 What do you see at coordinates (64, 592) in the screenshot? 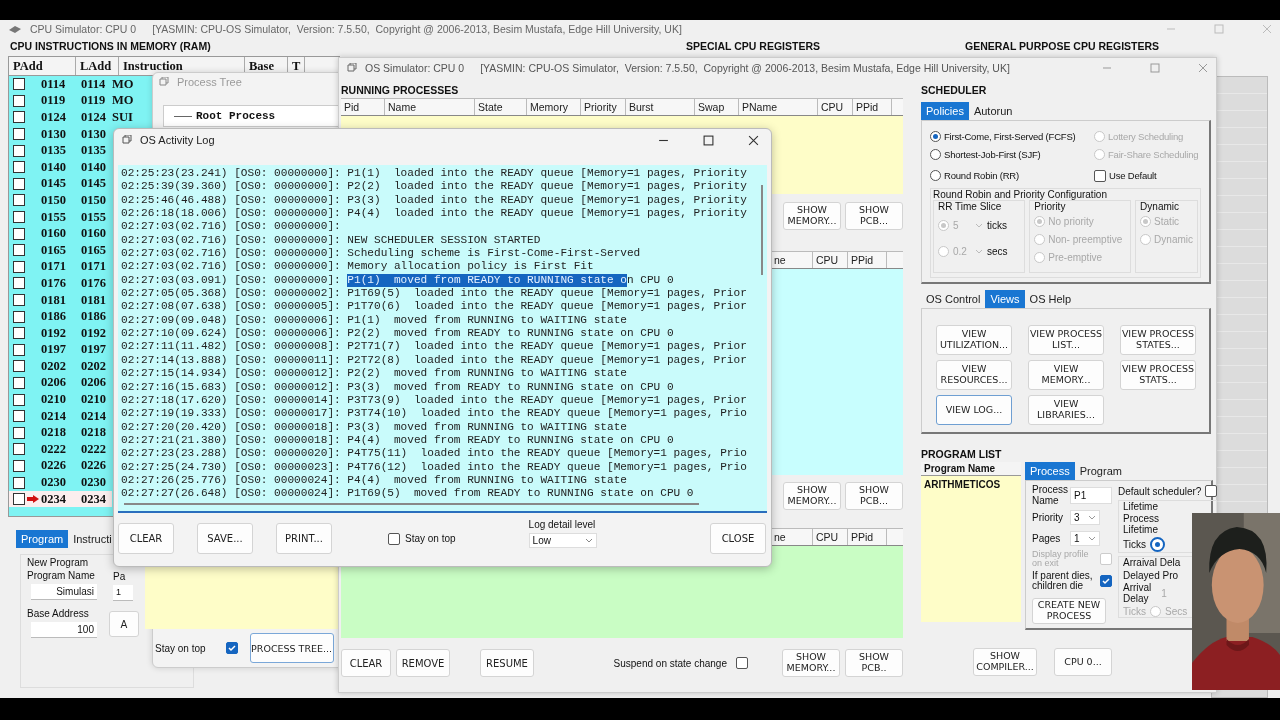
I see `input-field: Simulasi` at bounding box center [64, 592].